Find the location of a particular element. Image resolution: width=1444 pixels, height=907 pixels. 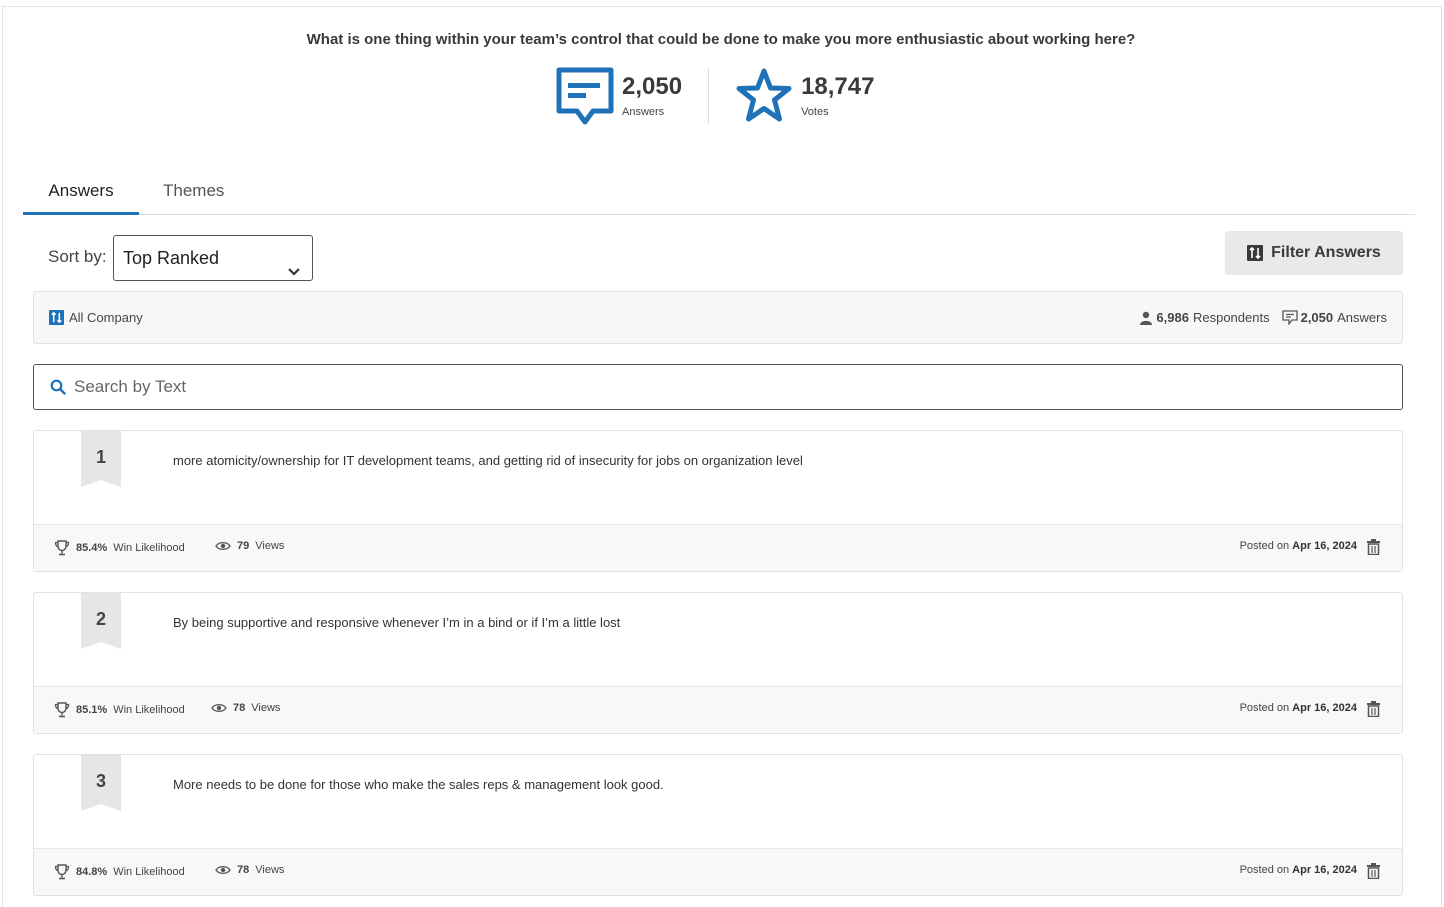

win-likelihood-value: 85.1% is located at coordinates (92, 710).